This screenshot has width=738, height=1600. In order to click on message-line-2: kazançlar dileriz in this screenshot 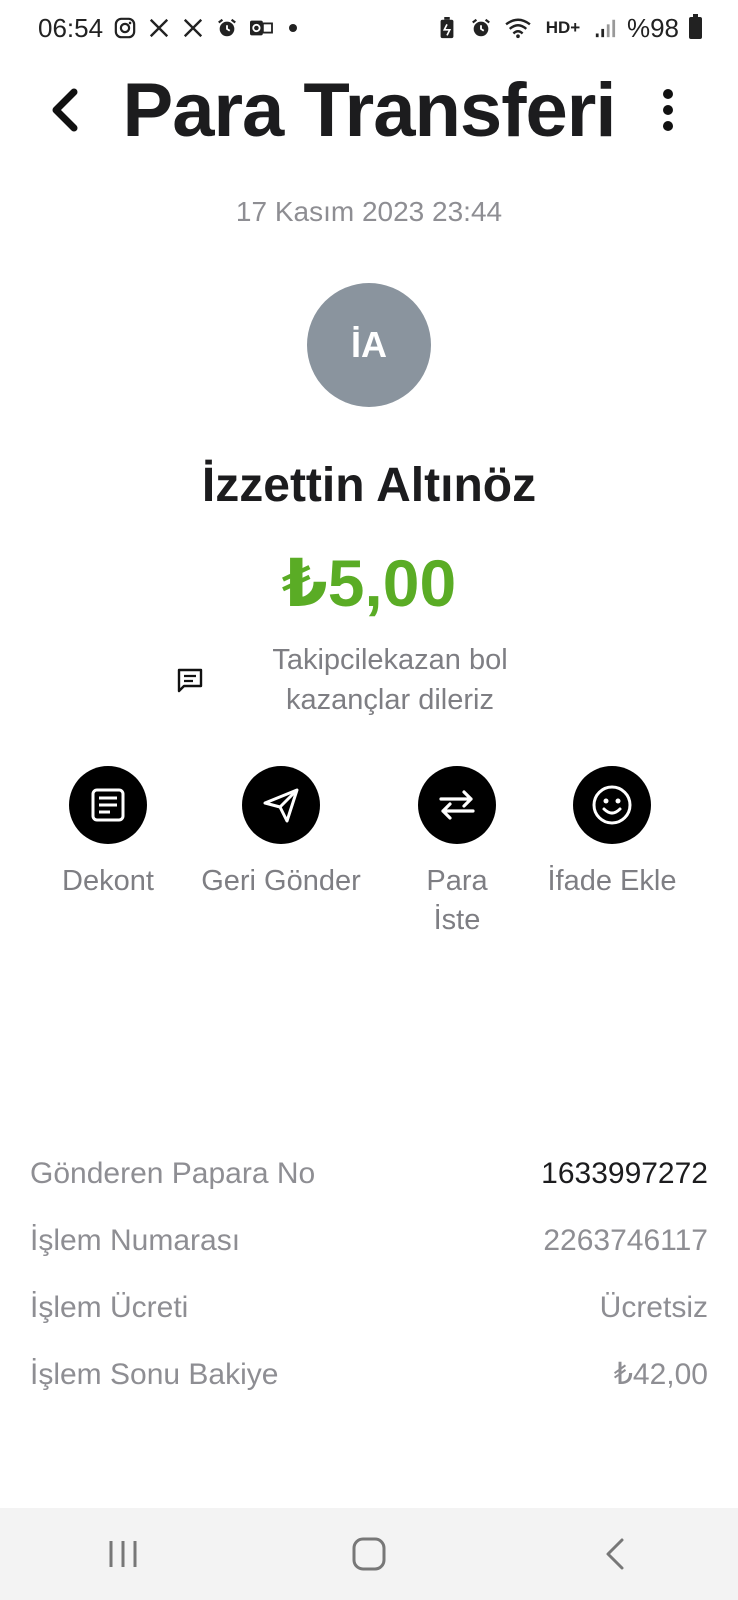, I will do `click(390, 700)`.